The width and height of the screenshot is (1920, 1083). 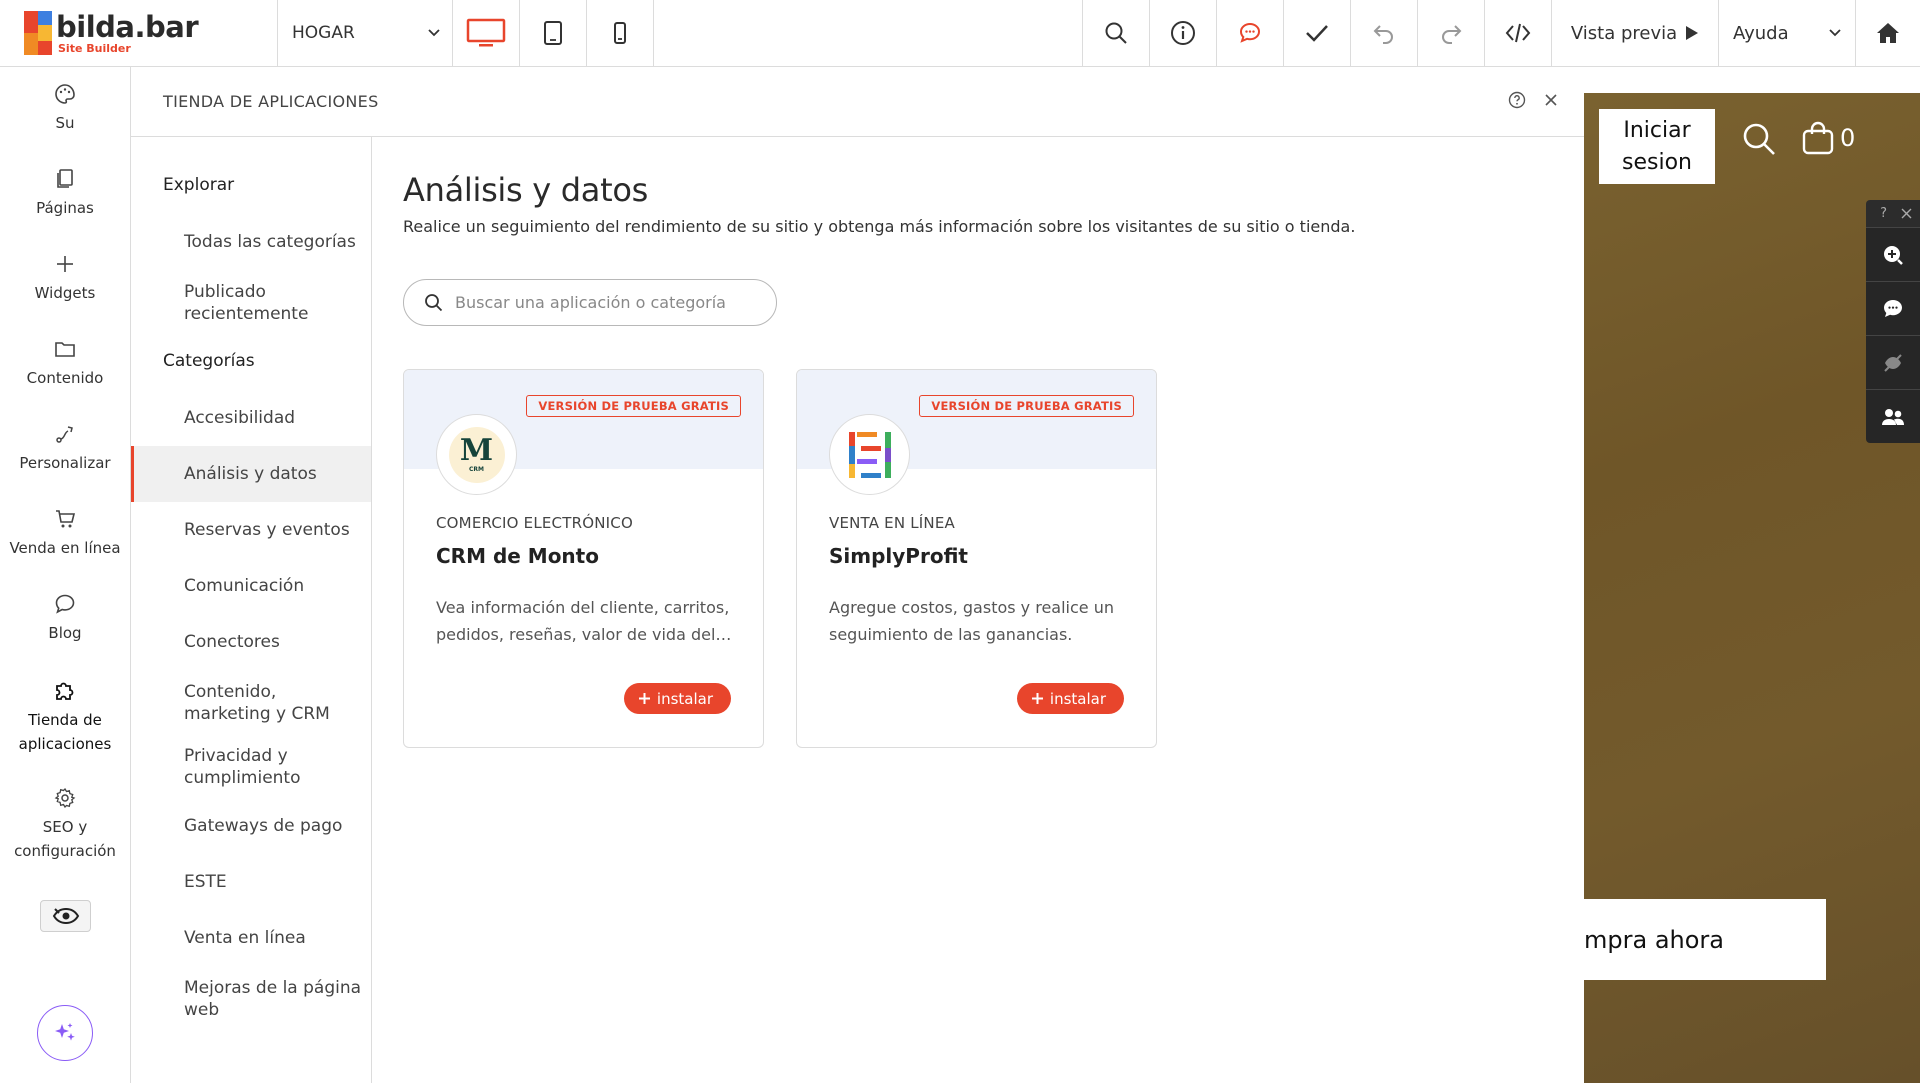 I want to click on nav-item-bookings: Reservas y eventos, so click(x=251, y=530).